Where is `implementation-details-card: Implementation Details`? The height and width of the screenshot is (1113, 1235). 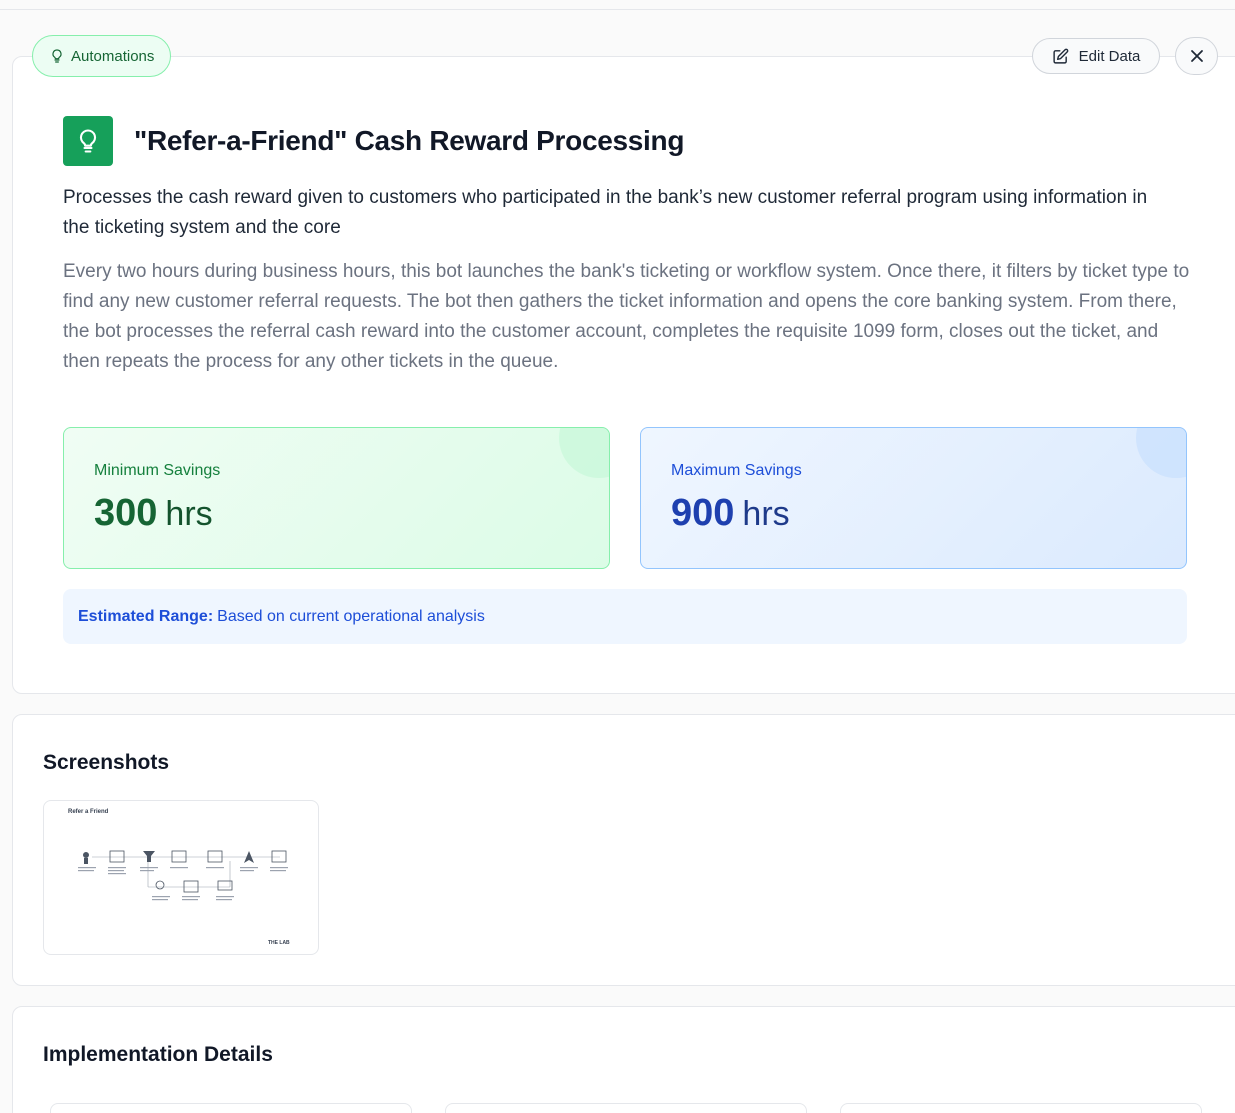 implementation-details-card: Implementation Details is located at coordinates (623, 1059).